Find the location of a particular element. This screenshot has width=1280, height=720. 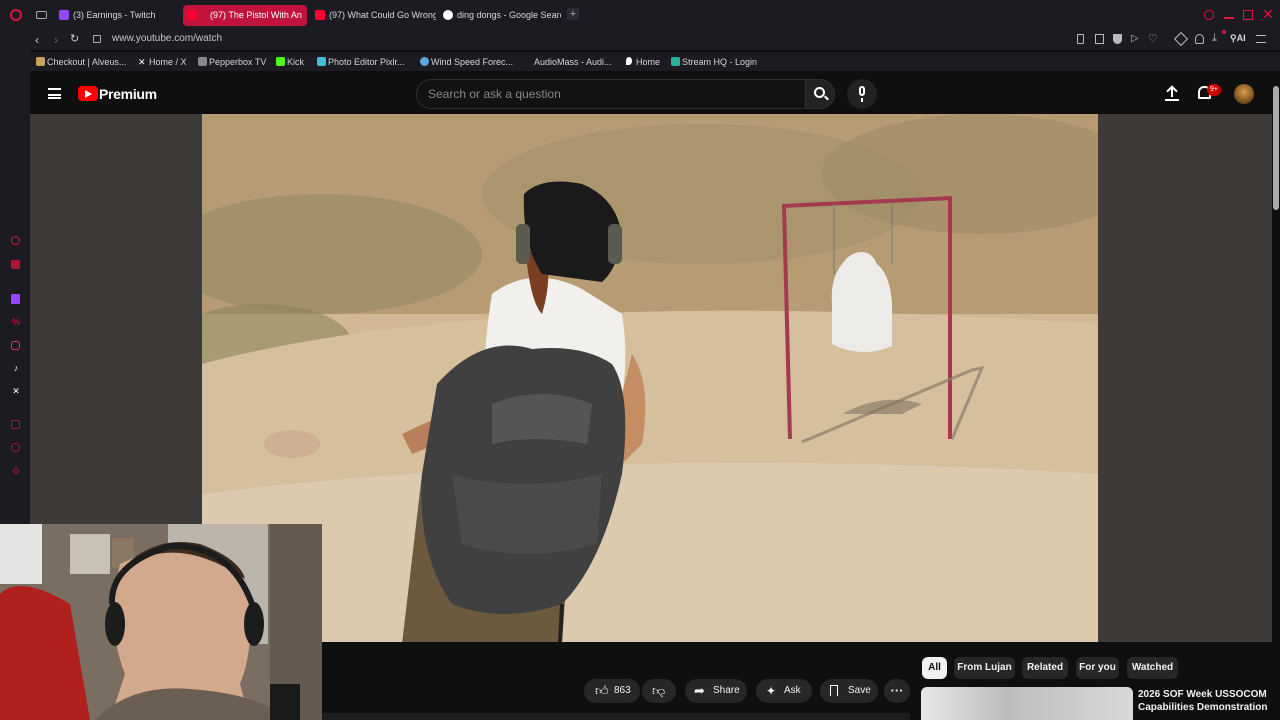

back-icon: ‹ is located at coordinates (37, 40).